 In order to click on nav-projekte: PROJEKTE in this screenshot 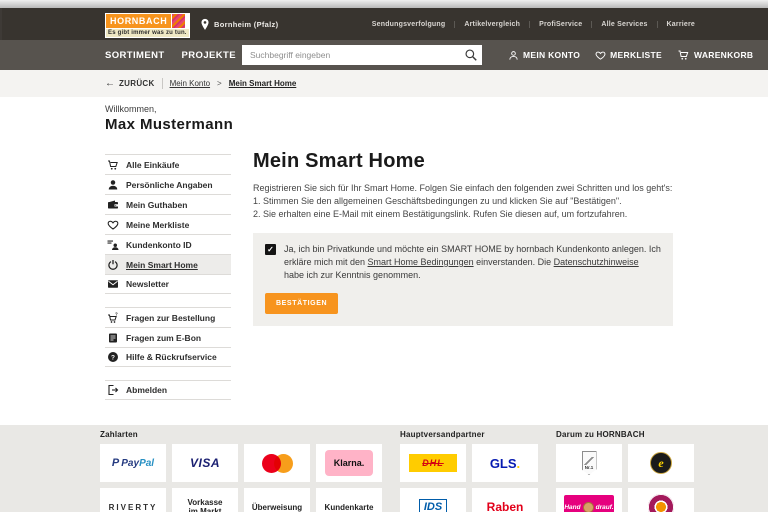, I will do `click(209, 55)`.